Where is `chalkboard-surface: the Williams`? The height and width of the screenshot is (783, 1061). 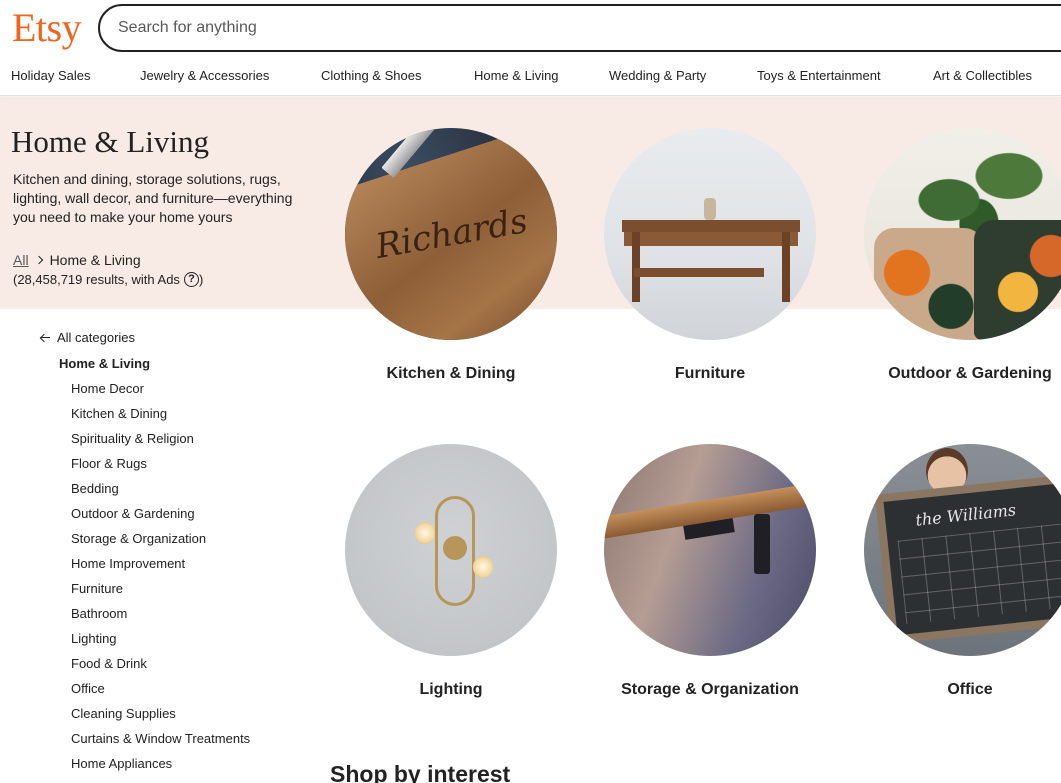 chalkboard-surface: the Williams is located at coordinates (972, 559).